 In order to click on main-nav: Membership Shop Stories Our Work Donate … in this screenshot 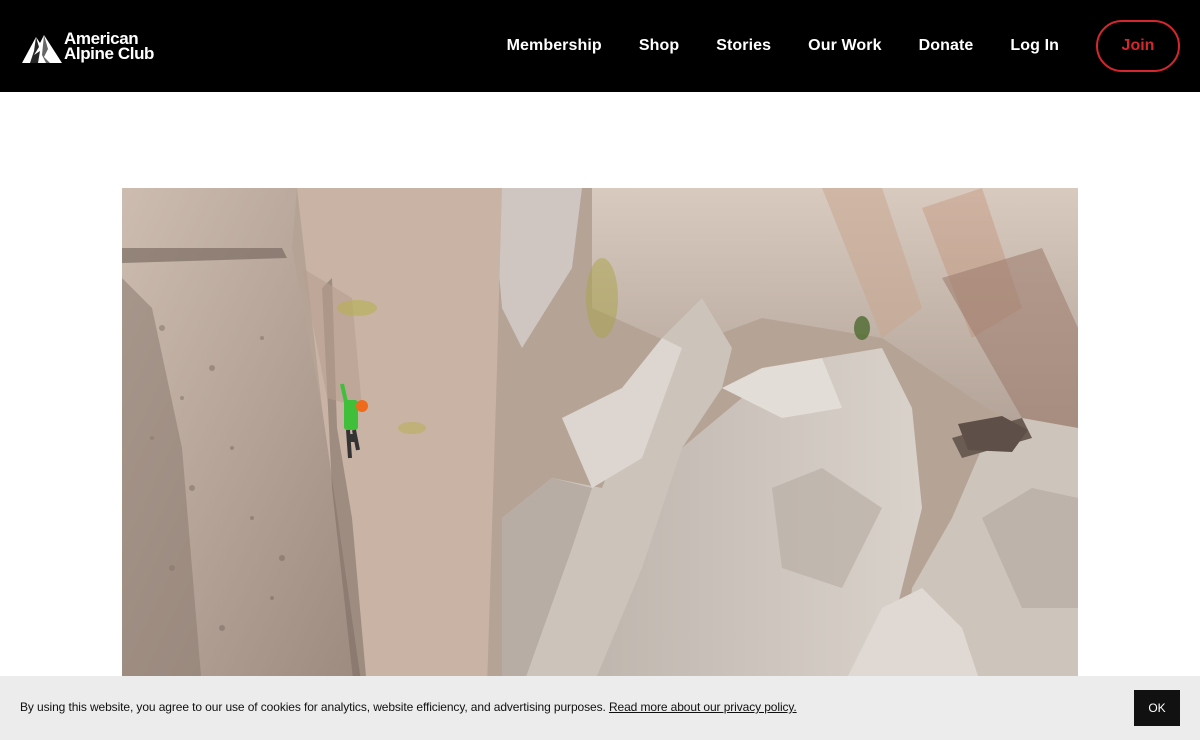, I will do `click(843, 46)`.